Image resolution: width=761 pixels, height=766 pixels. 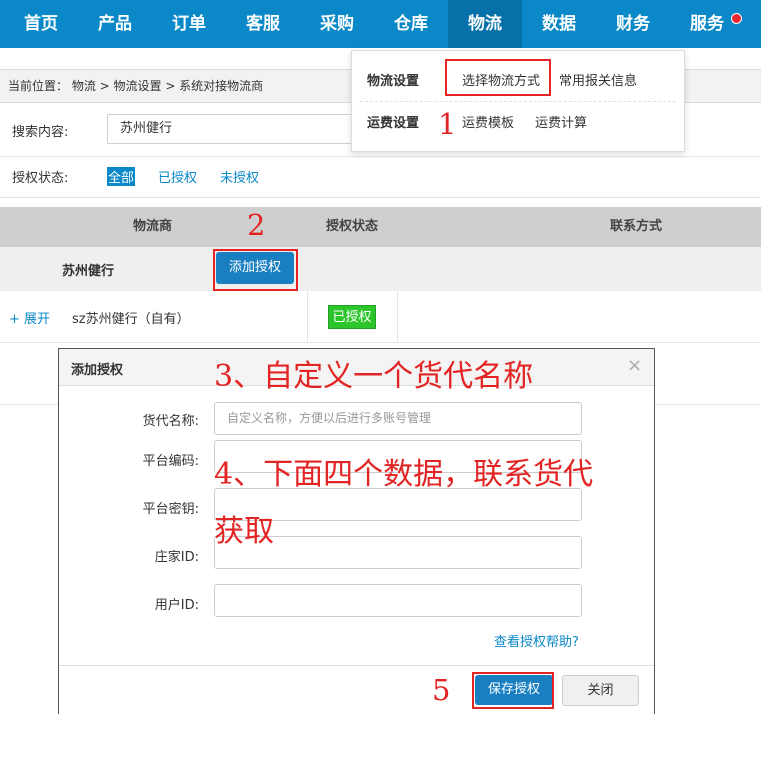 What do you see at coordinates (514, 690) in the screenshot?
I see `save-authorization-button: 保存授权` at bounding box center [514, 690].